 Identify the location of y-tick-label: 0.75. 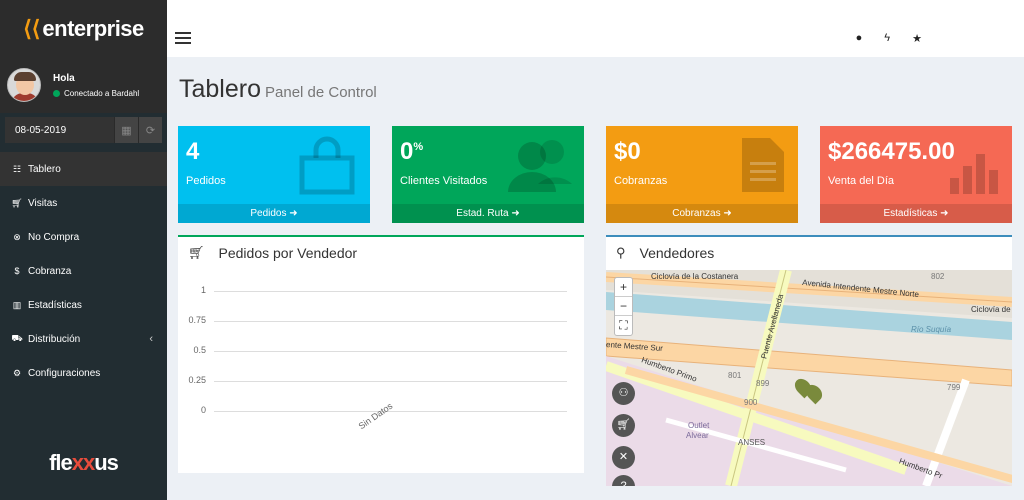
(197, 320).